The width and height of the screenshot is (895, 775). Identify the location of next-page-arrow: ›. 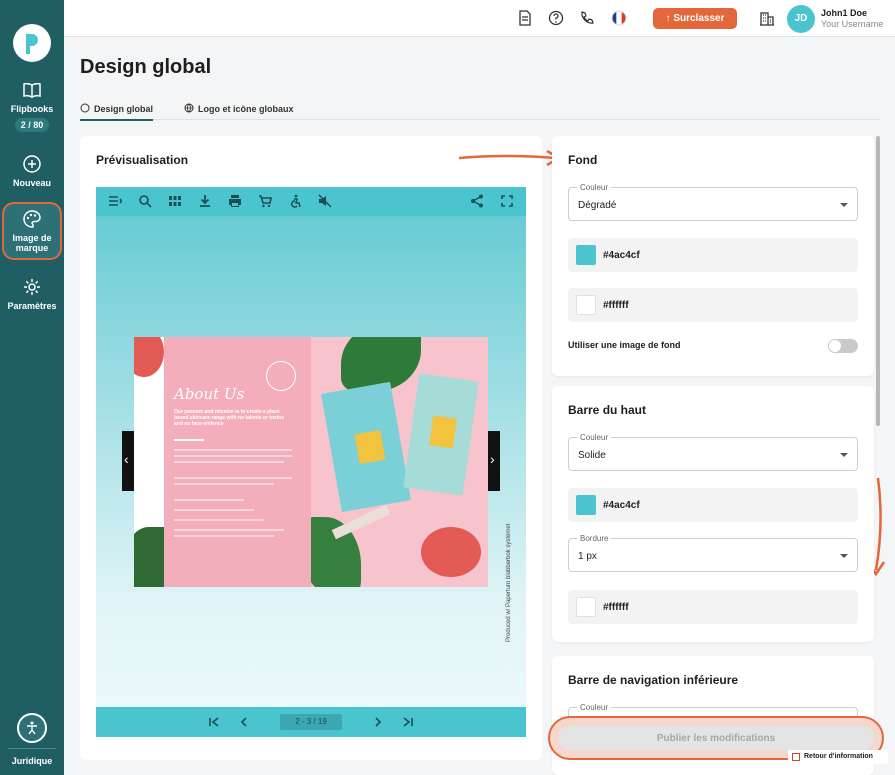
(494, 461).